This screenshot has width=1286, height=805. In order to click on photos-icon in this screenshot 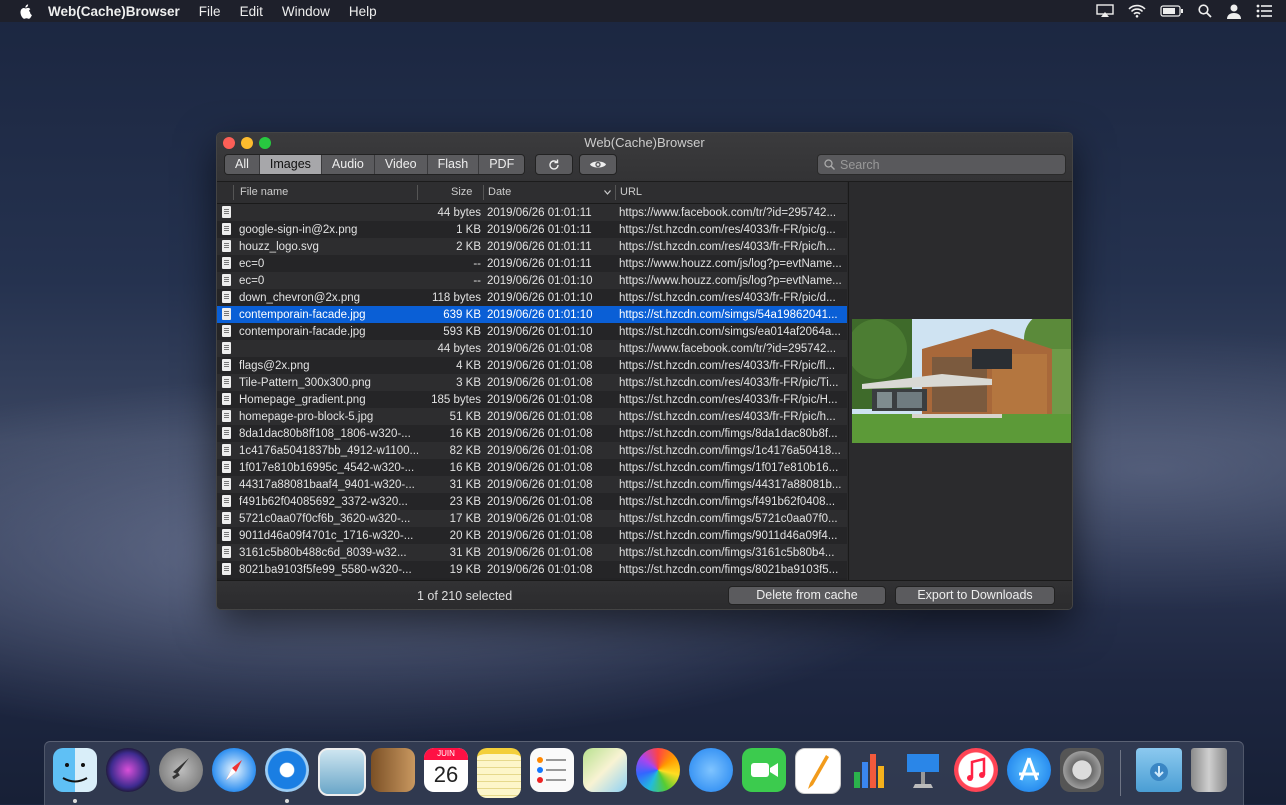, I will do `click(658, 770)`.